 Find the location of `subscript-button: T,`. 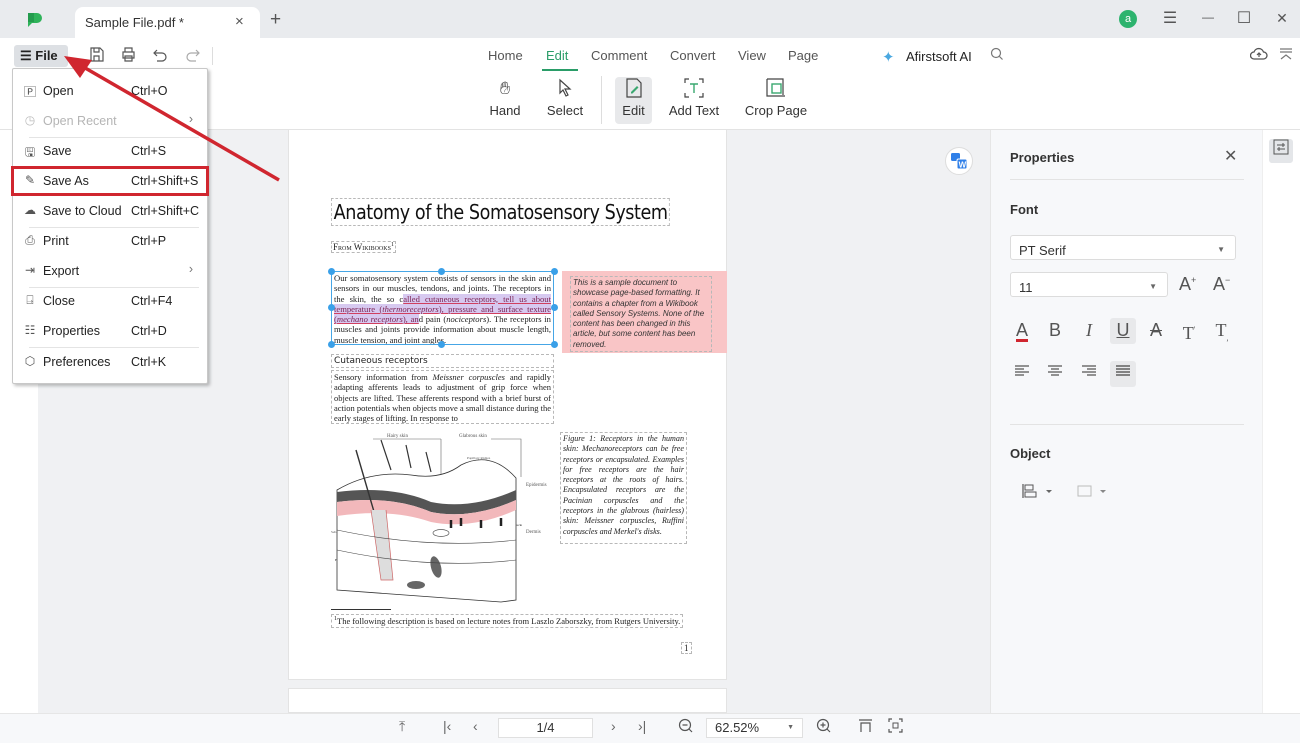

subscript-button: T, is located at coordinates (1222, 331).